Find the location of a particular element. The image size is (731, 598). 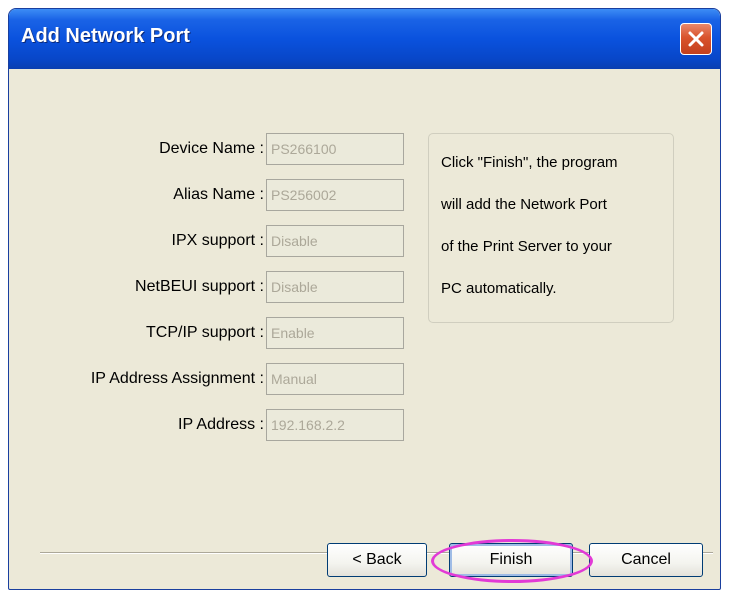

form-row-ipx-support: IPX support : is located at coordinates (138, 241).